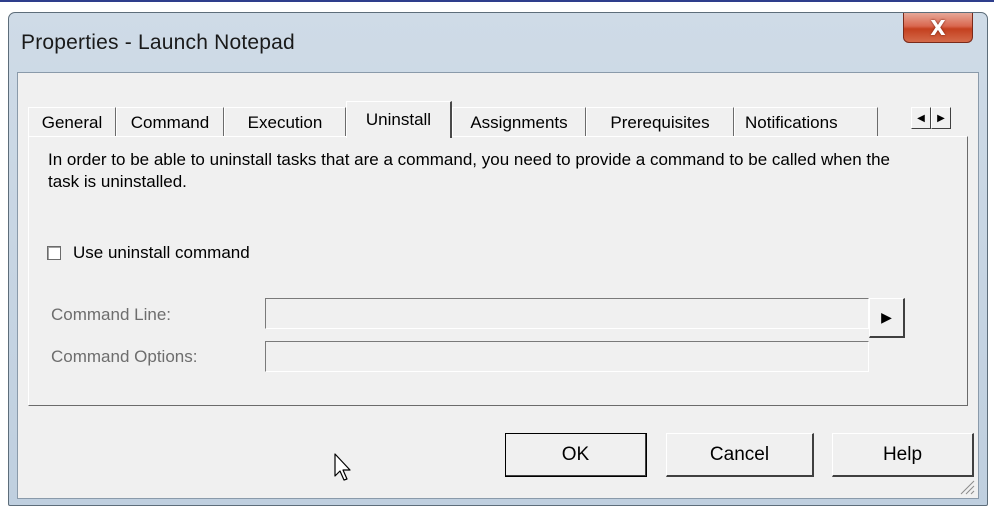  I want to click on ok-button-label: OK, so click(575, 454).